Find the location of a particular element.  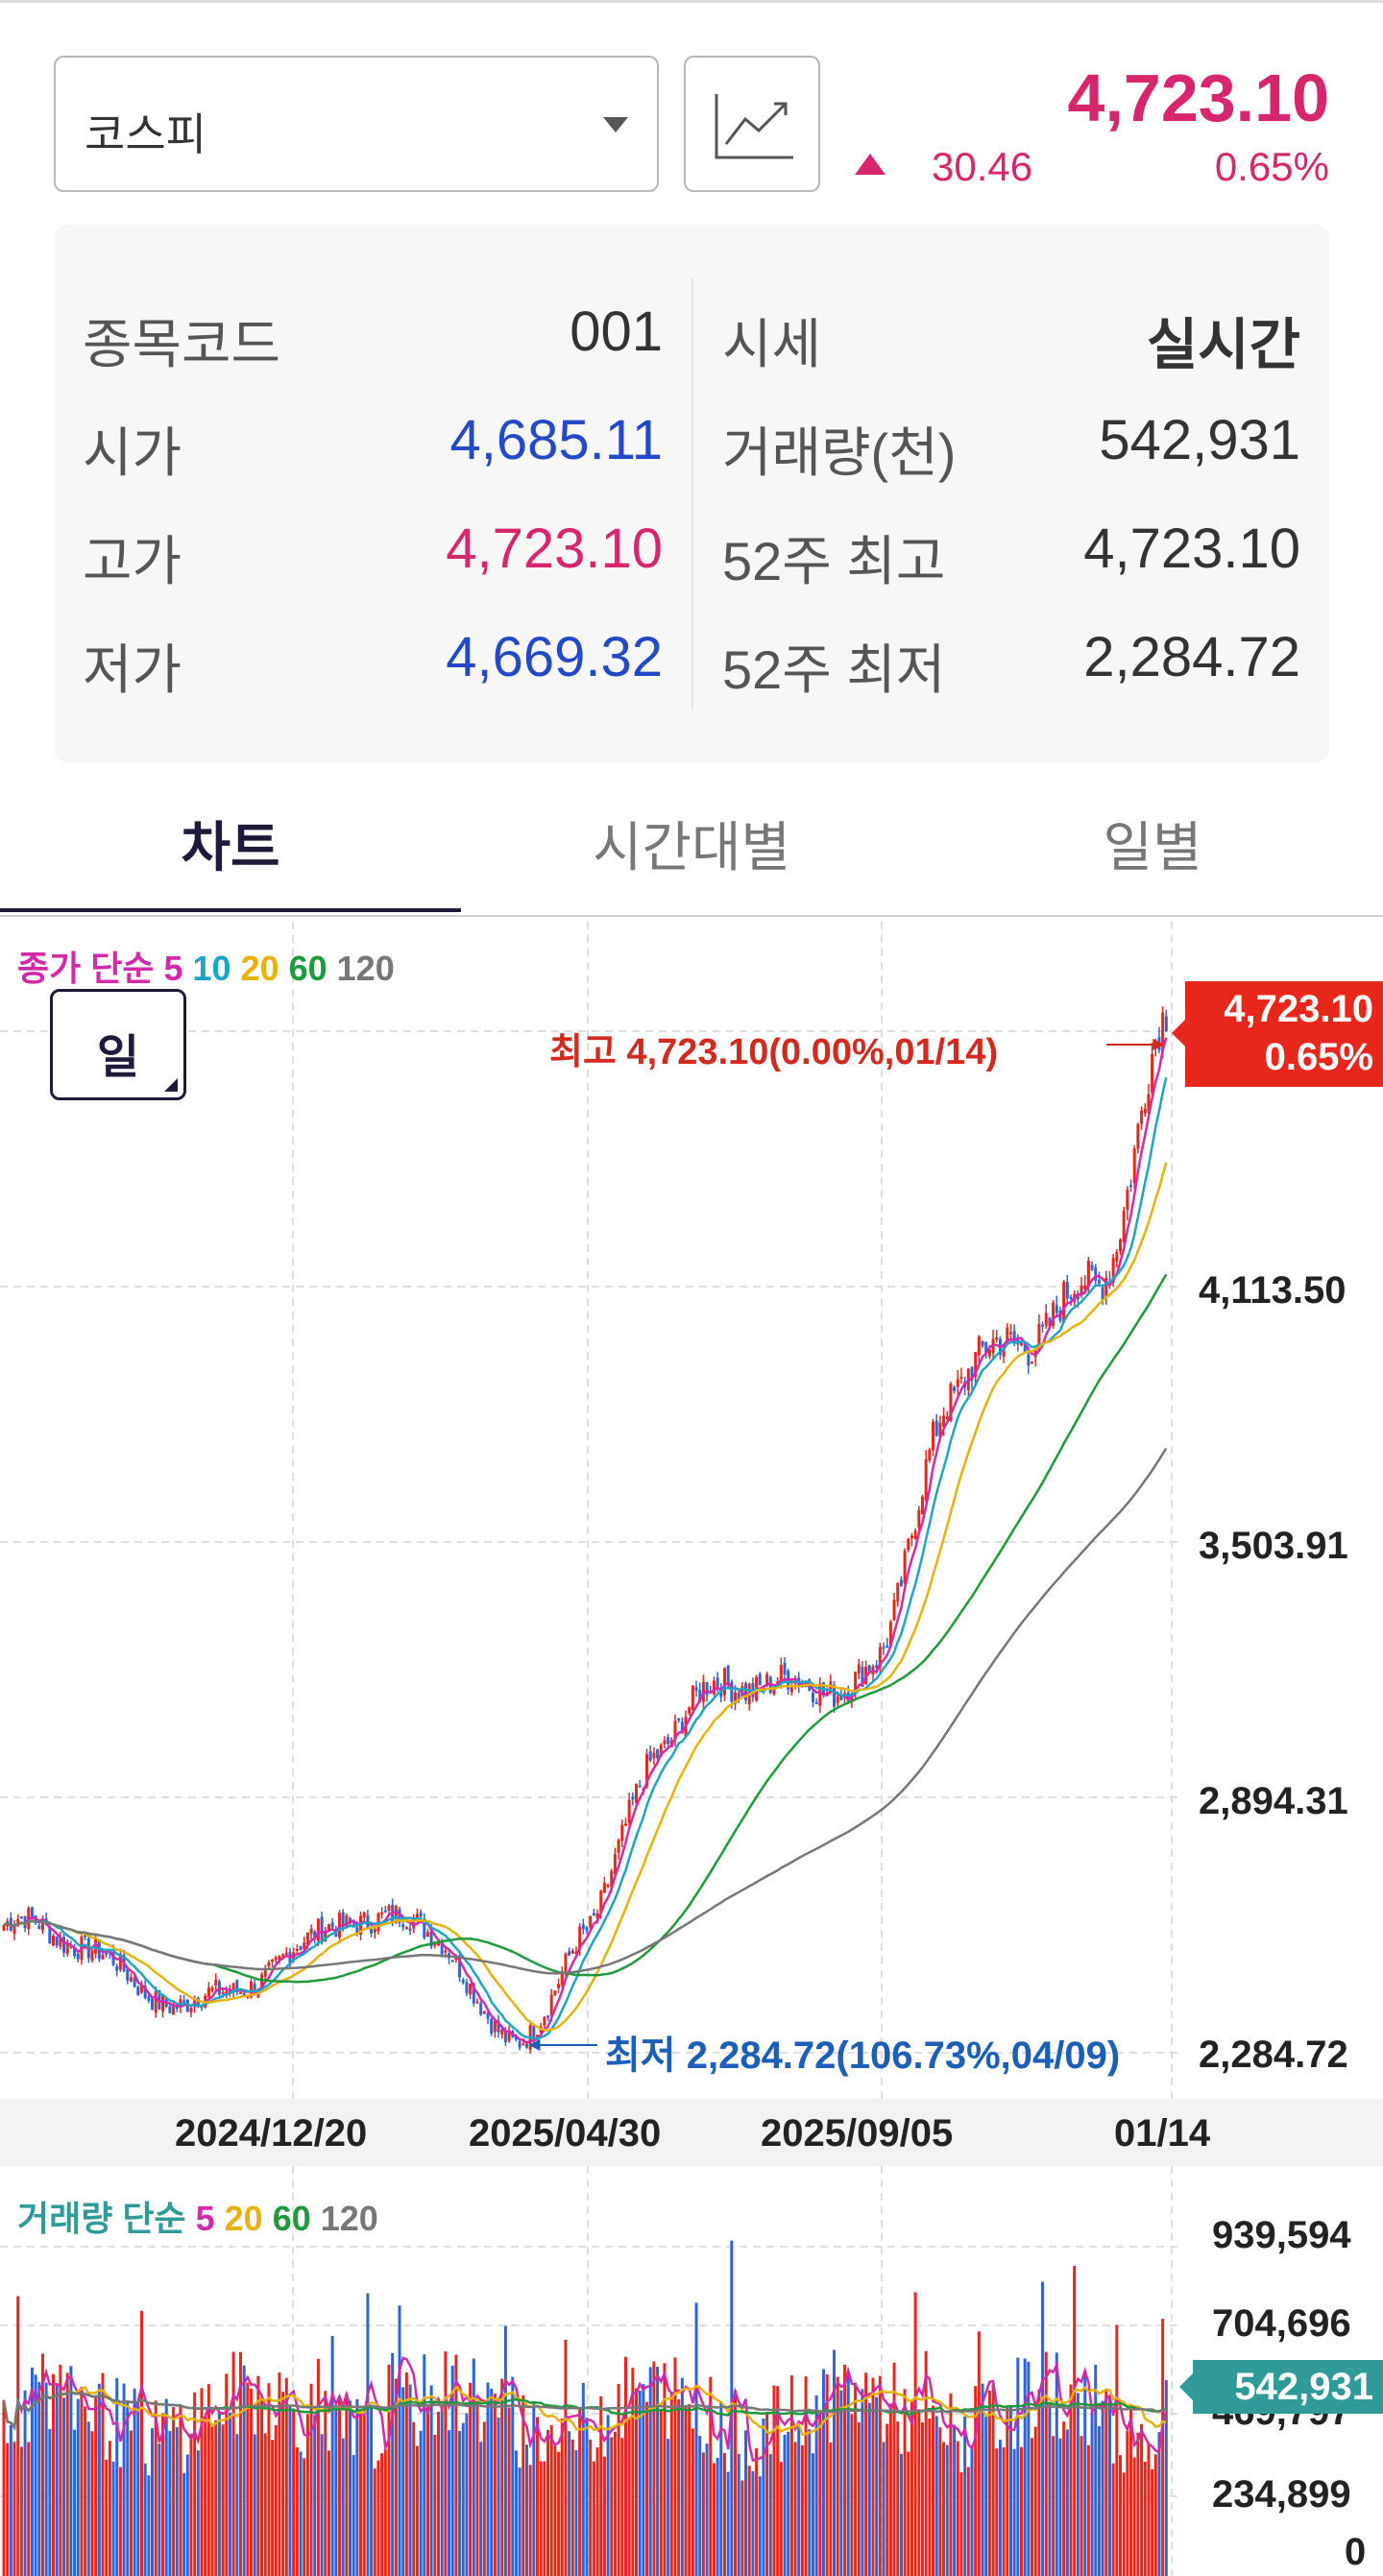

period-selector-button: 일 is located at coordinates (118, 1044).